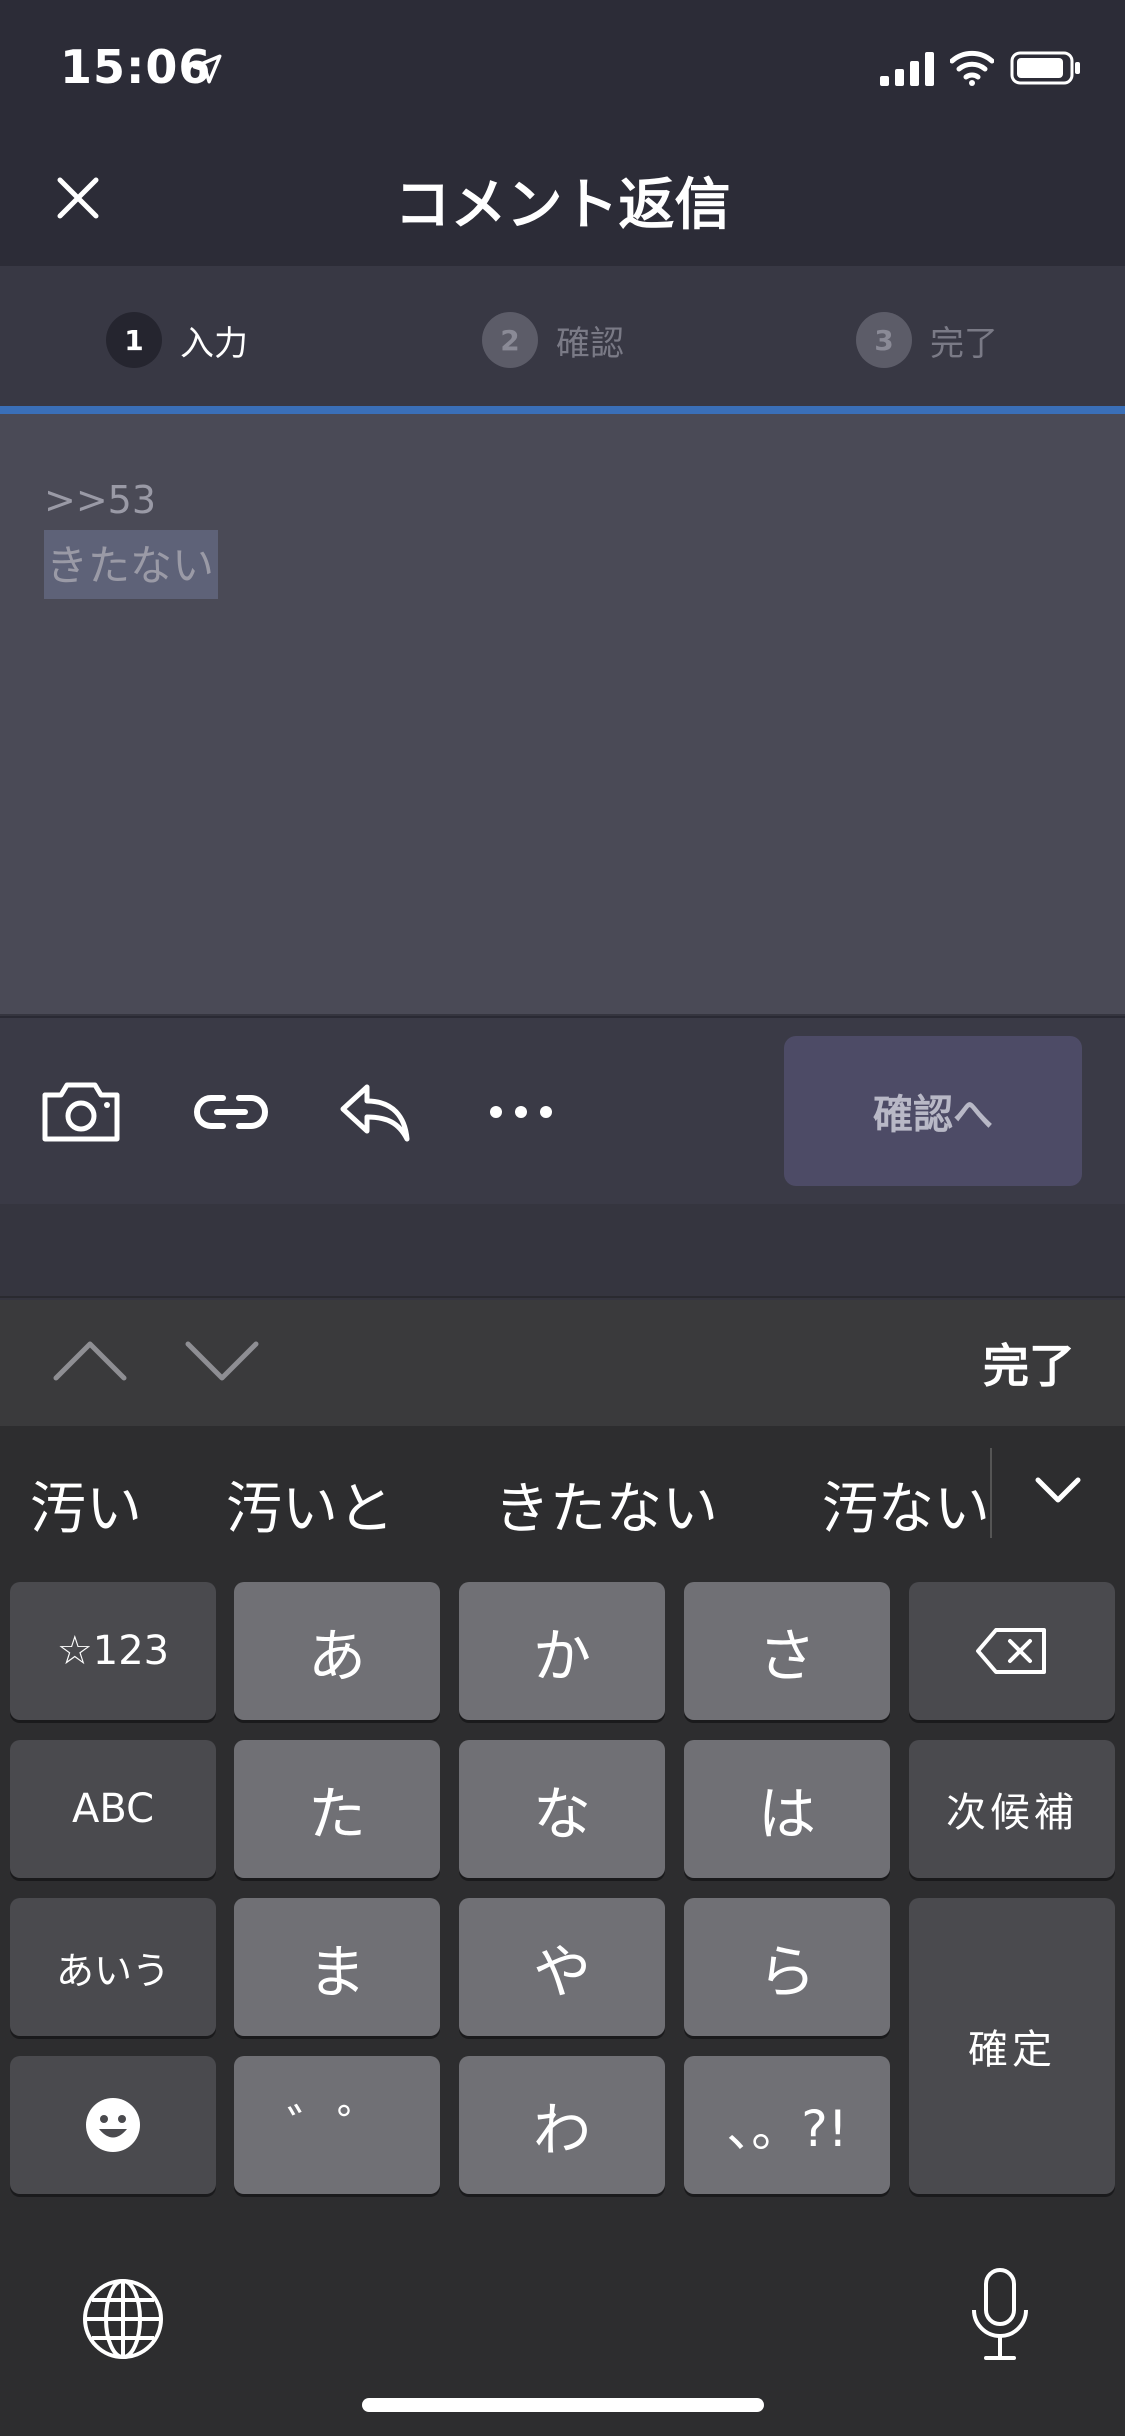 The width and height of the screenshot is (1125, 2436). I want to click on emoji-smiley-icon, so click(113, 2125).